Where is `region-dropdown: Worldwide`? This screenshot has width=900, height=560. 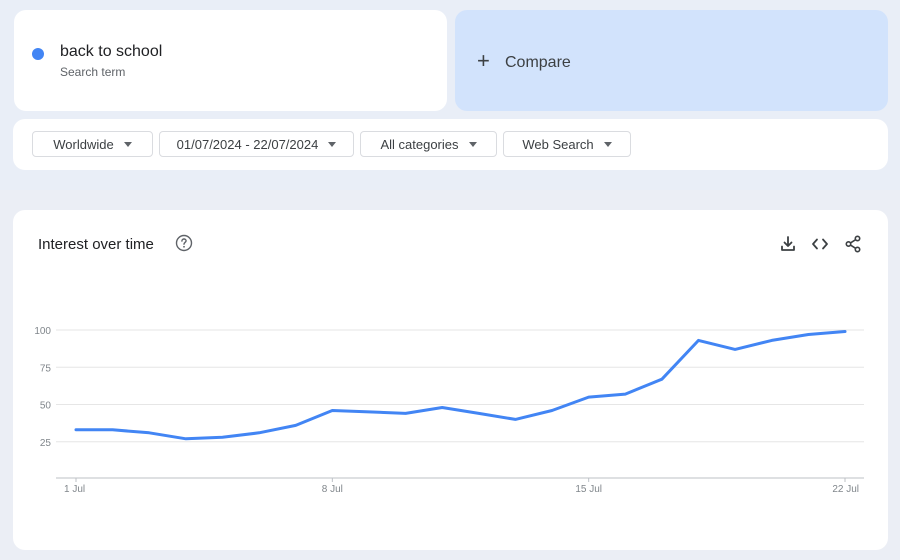 region-dropdown: Worldwide is located at coordinates (92, 144).